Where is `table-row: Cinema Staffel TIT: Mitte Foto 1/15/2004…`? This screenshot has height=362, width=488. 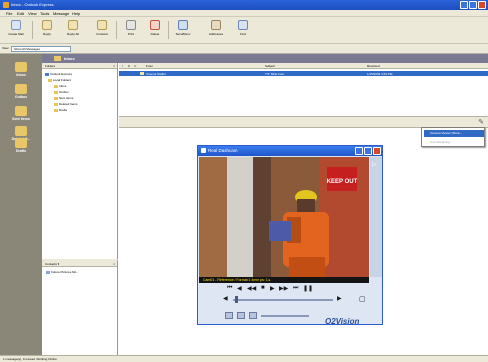
table-row: Cinema Staffel TIT: Mitte Foto 1/15/2004… is located at coordinates (303, 73).